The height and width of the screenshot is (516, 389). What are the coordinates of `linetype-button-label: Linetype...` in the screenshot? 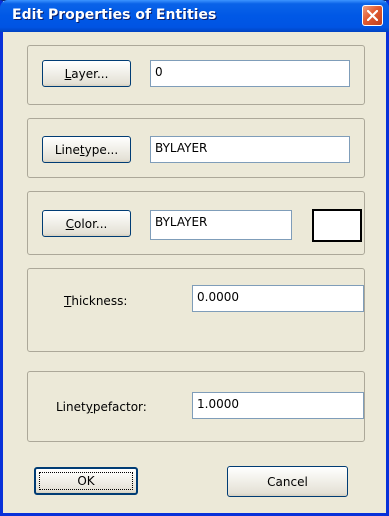 It's located at (86, 149).